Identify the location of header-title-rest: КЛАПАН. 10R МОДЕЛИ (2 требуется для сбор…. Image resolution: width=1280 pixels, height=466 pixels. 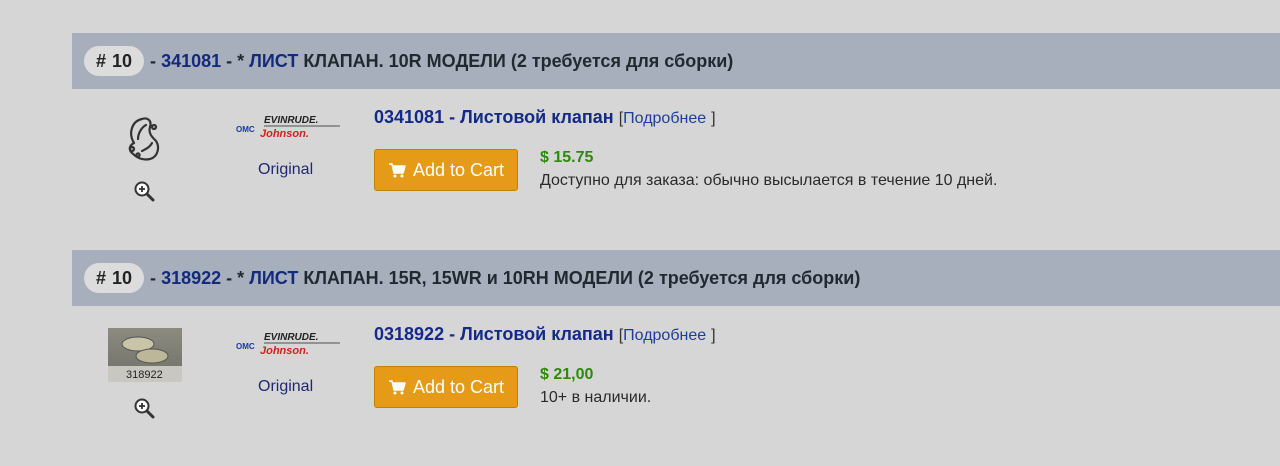
(518, 60).